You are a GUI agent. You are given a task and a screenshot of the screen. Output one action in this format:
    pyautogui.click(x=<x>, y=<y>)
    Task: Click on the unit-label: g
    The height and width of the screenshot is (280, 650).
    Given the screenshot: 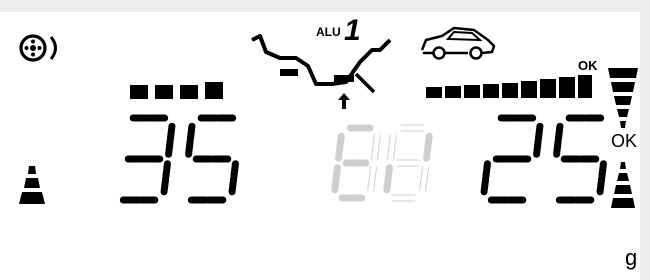 What is the action you would take?
    pyautogui.click(x=631, y=257)
    